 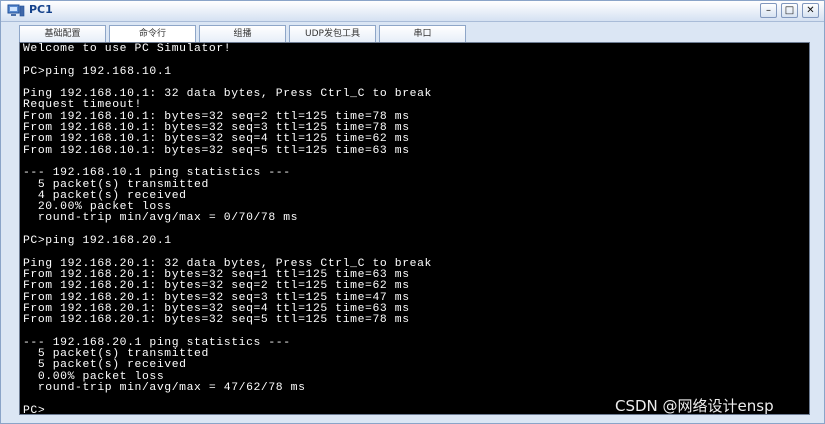 I want to click on console-line: Welcome to use PC Simulator!, so click(x=127, y=49).